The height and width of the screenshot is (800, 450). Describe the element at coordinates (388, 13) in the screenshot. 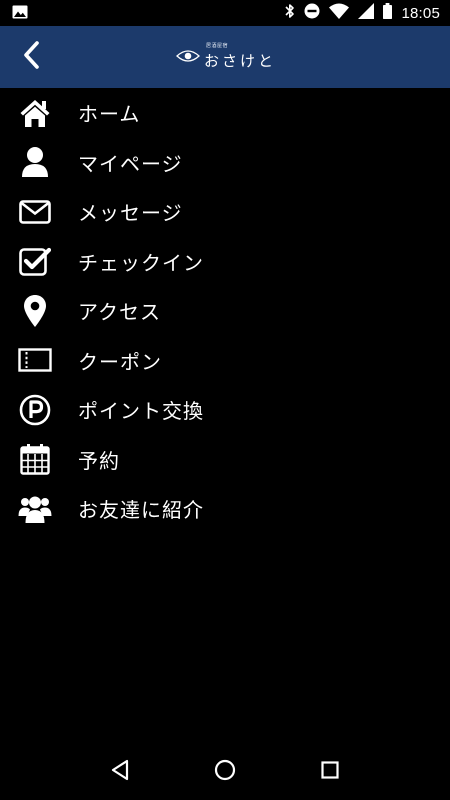

I see `battery-icon` at that location.